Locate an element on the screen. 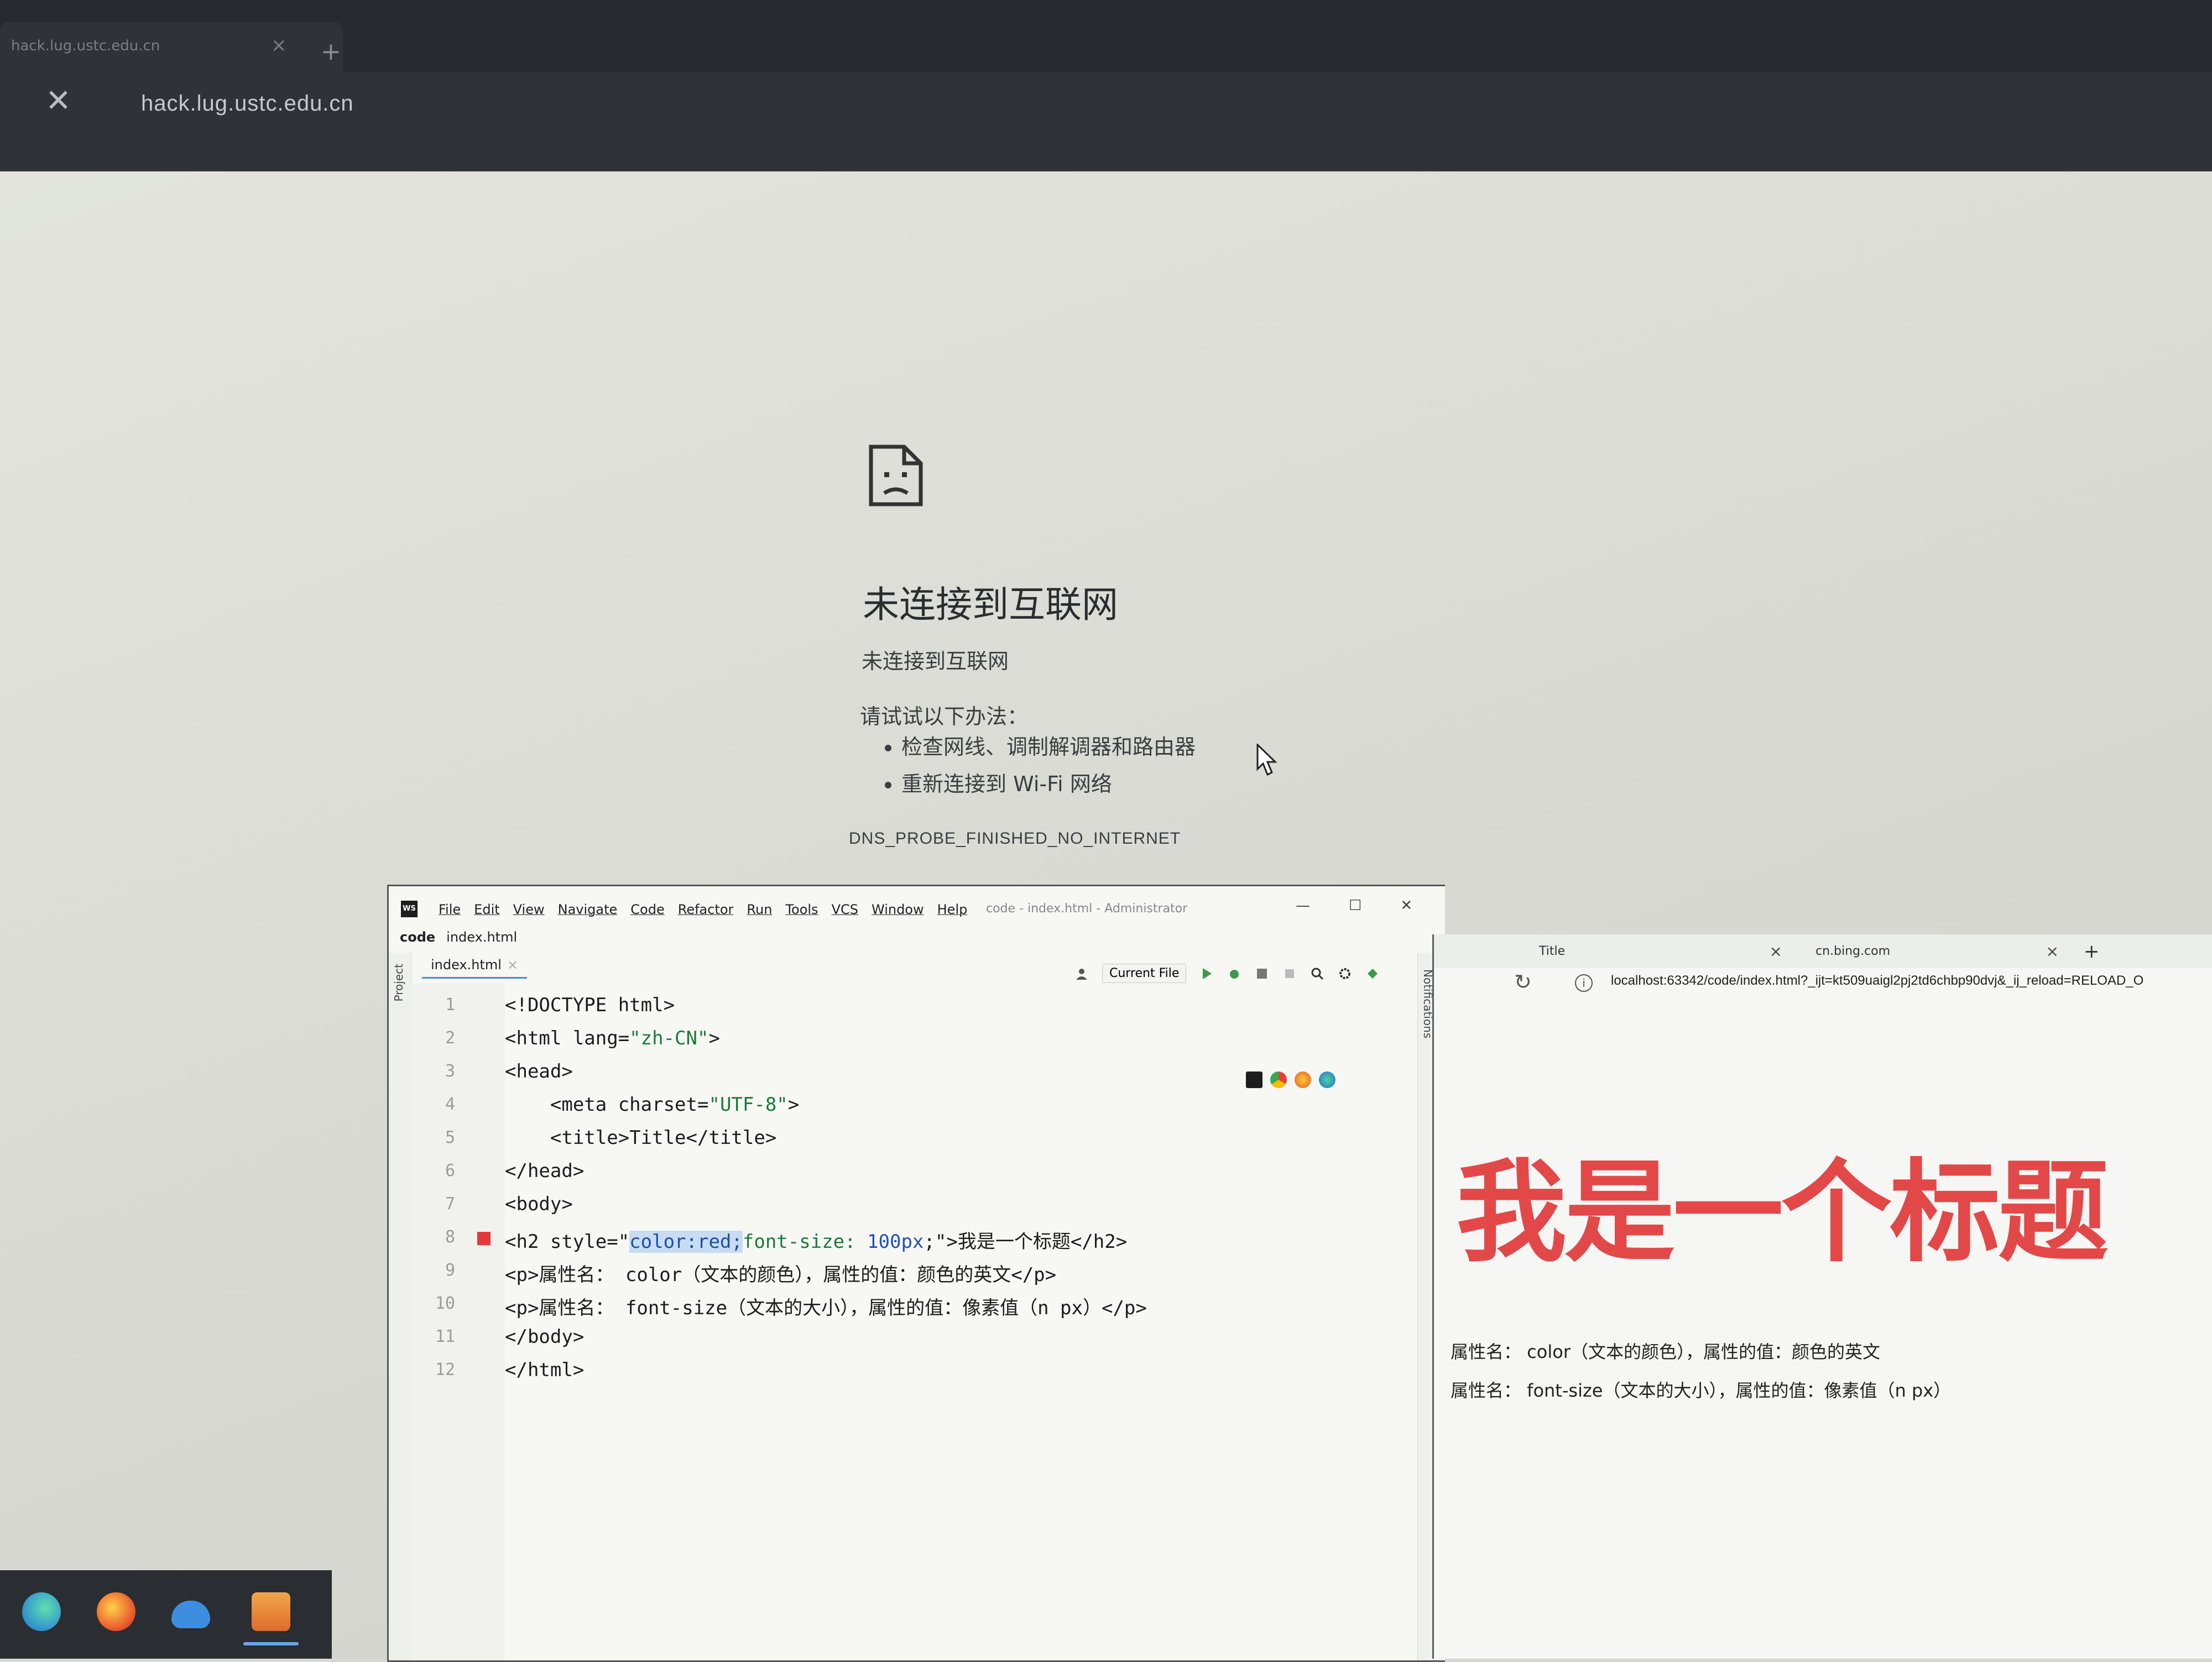 The image size is (2212, 1662). editor-tab-label: index.html is located at coordinates (467, 965).